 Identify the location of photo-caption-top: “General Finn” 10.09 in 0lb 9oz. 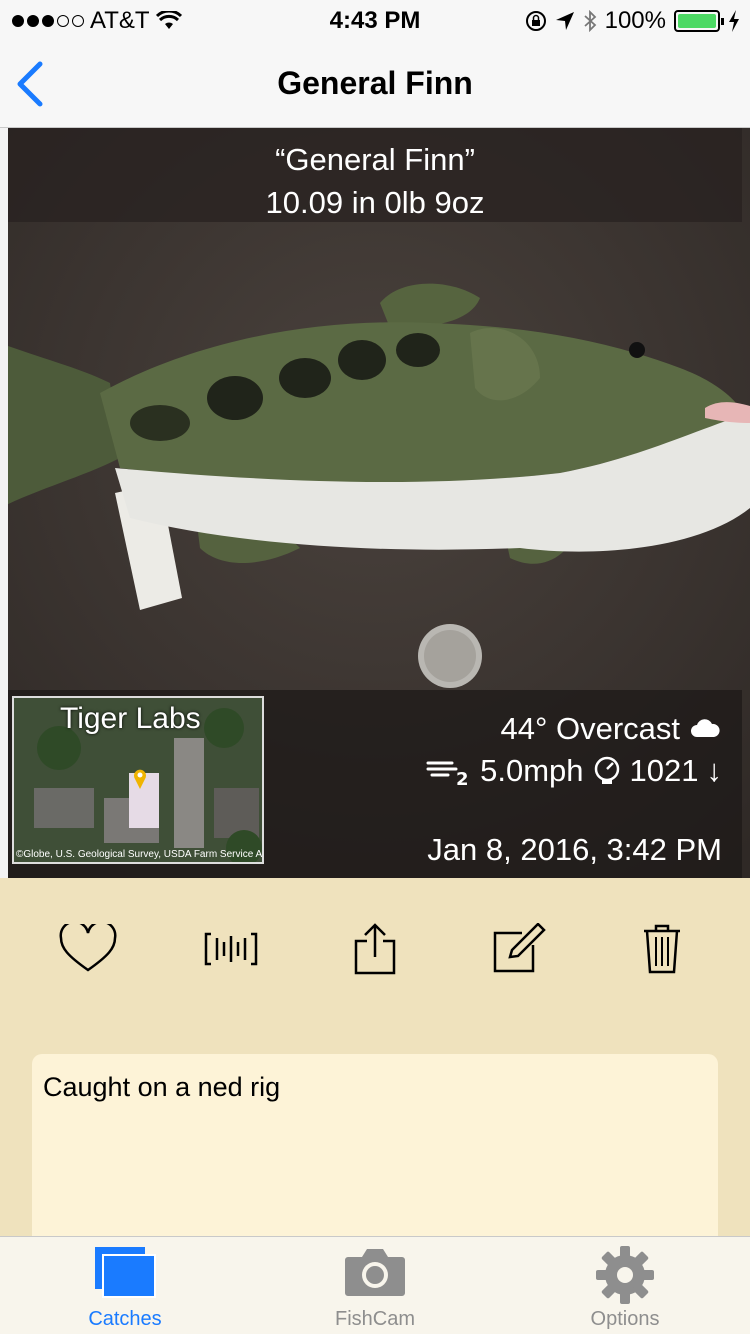
(375, 175).